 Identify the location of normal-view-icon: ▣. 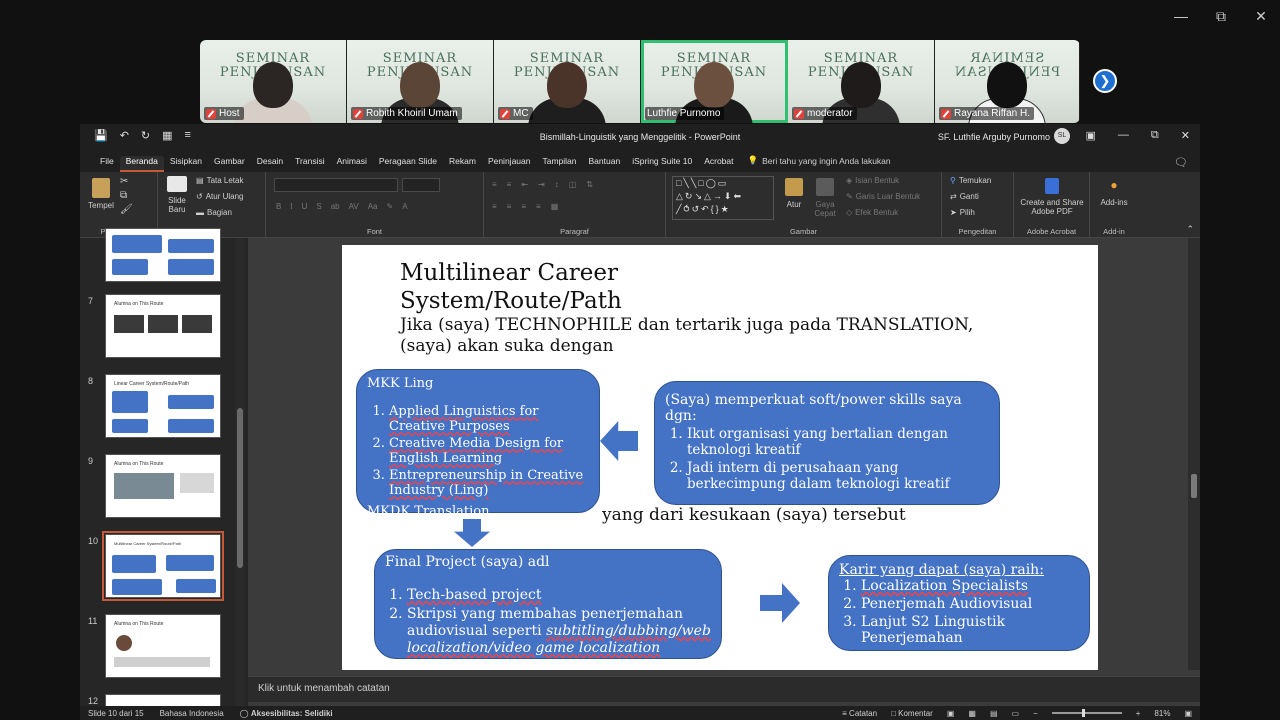
(951, 713).